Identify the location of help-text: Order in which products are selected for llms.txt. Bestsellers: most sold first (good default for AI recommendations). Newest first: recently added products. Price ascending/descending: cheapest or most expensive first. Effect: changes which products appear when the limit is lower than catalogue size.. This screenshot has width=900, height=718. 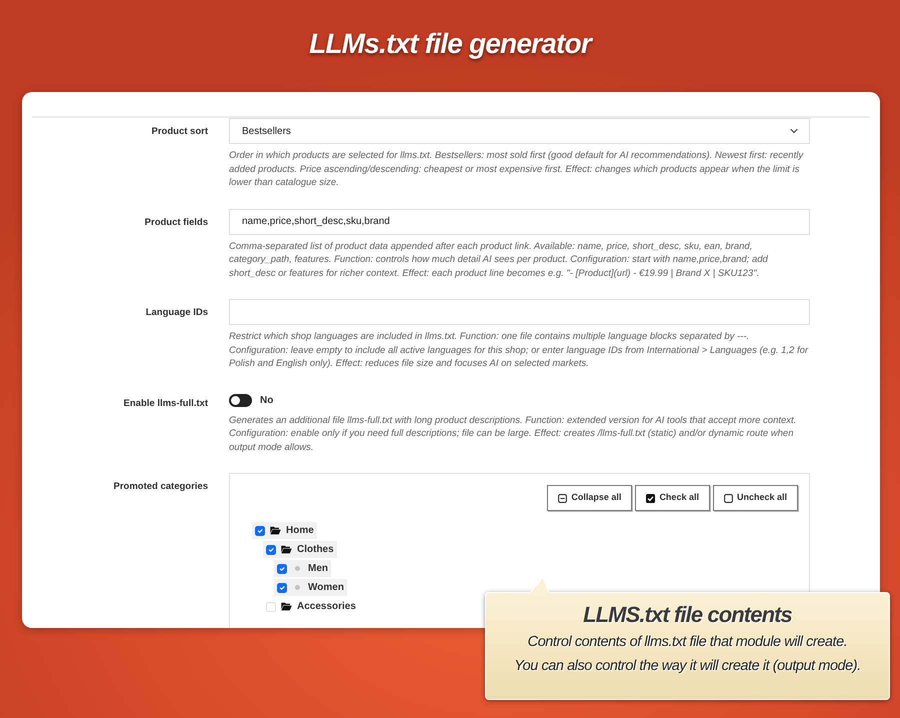
(516, 169).